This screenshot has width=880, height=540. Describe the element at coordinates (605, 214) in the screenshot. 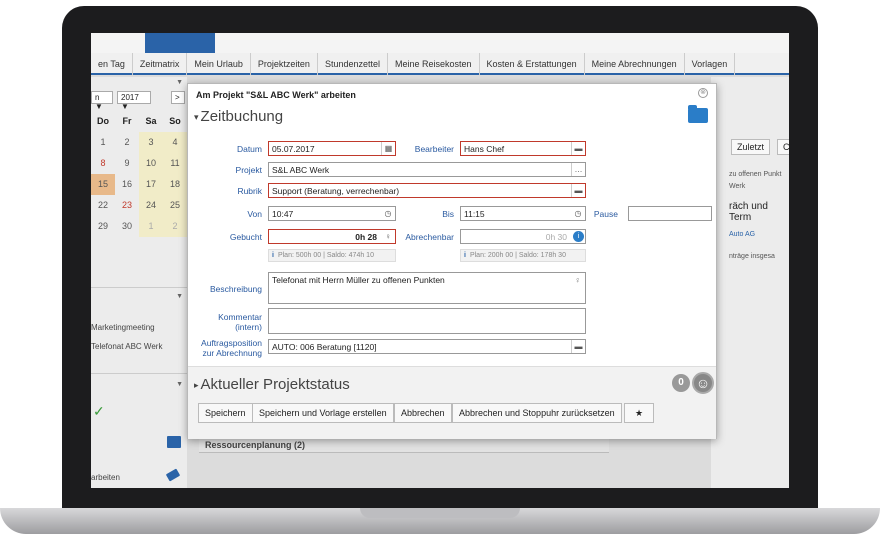

I see `pause-label: Pause` at that location.